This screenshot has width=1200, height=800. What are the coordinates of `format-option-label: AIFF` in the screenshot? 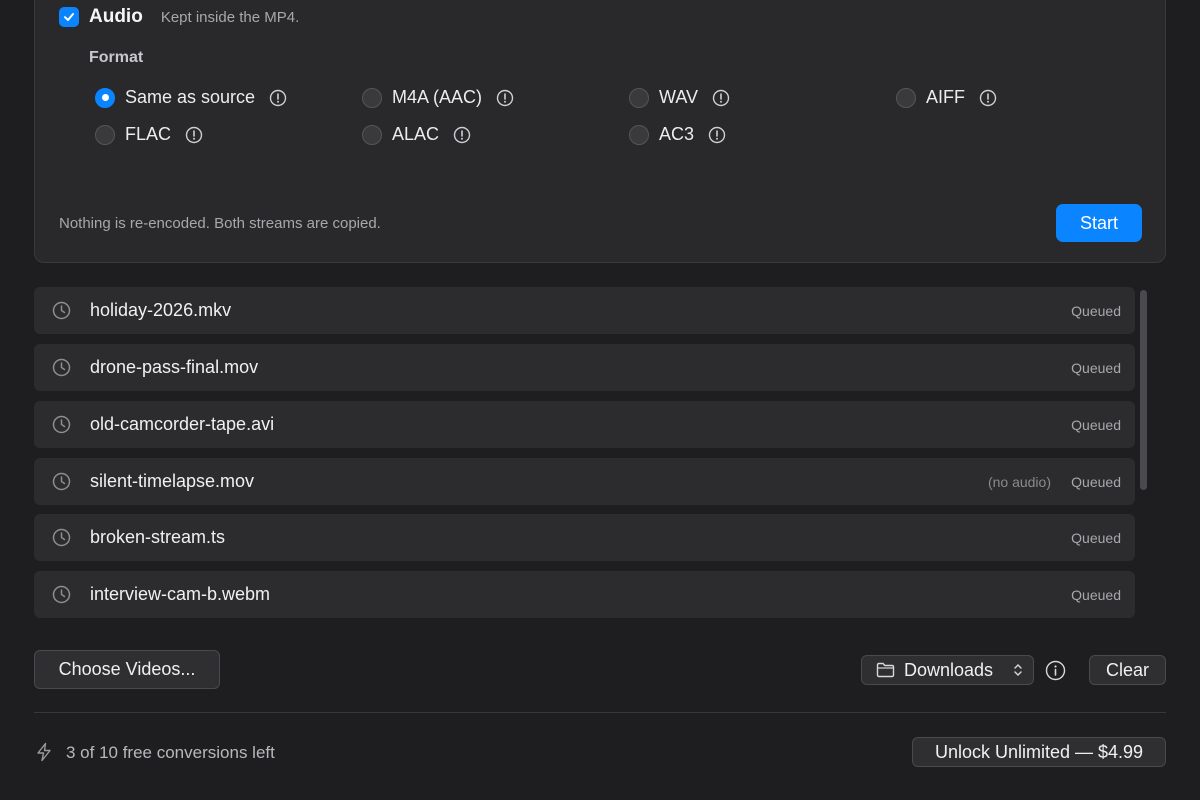 It's located at (945, 97).